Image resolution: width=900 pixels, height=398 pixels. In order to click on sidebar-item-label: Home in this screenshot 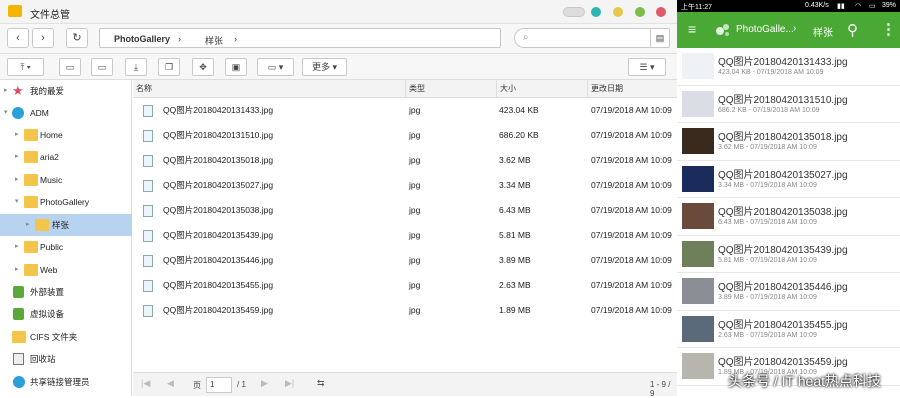, I will do `click(51, 135)`.